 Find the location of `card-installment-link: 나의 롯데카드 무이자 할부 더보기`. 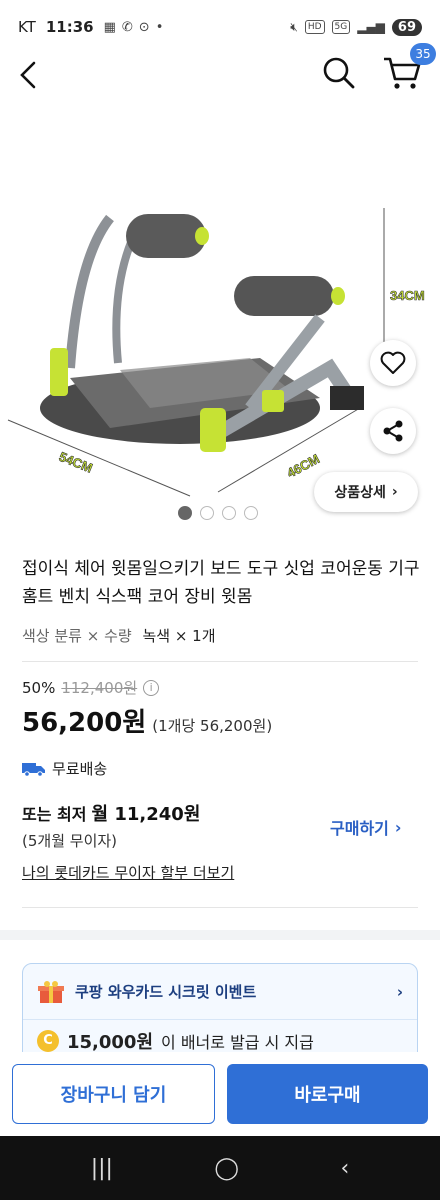

card-installment-link: 나의 롯데카드 무이자 할부 더보기 is located at coordinates (128, 872).